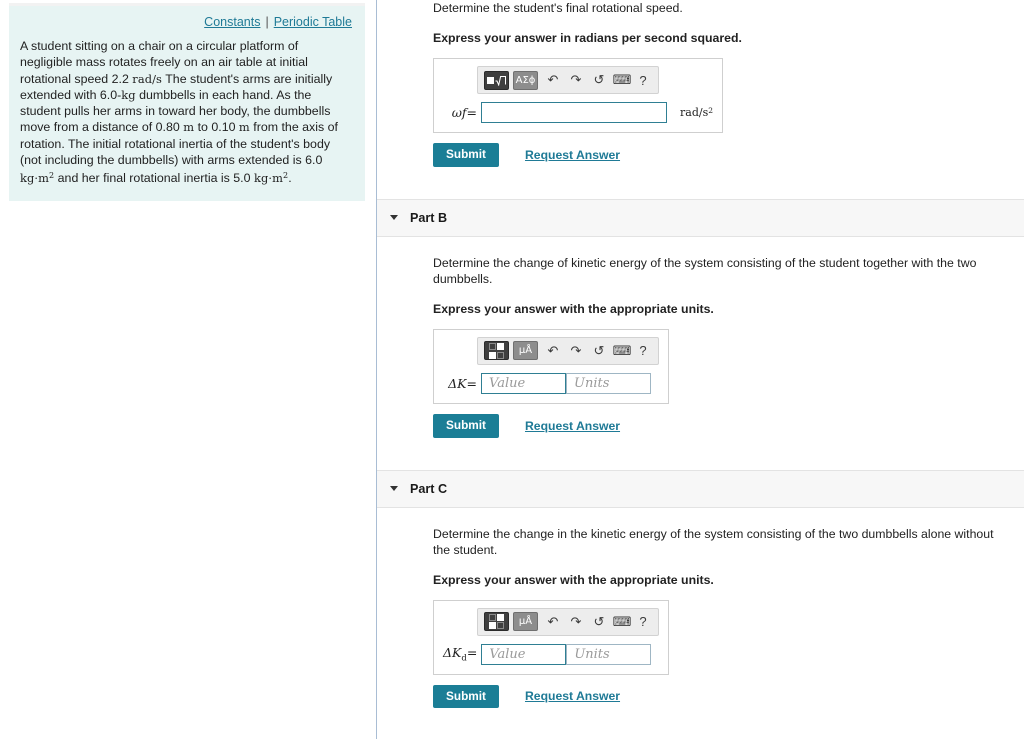  What do you see at coordinates (551, 366) in the screenshot?
I see `answer-box: μÅ ↶ ↷ ↺ ⌨? ΔK=` at bounding box center [551, 366].